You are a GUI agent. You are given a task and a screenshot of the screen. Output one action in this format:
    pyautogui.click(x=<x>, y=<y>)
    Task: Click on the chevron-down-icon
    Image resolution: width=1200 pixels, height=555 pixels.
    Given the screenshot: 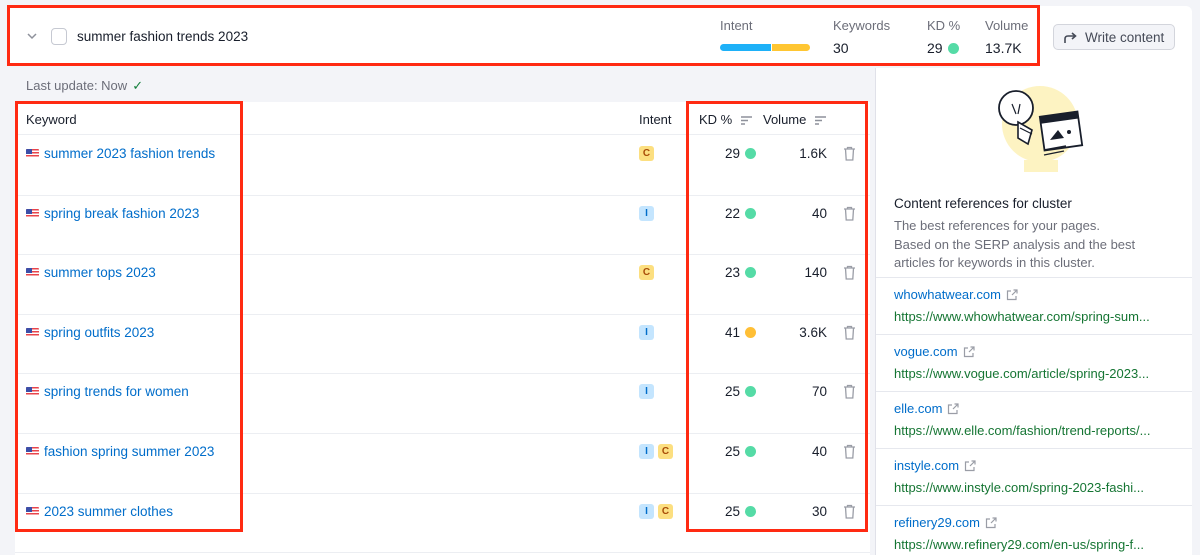 What is the action you would take?
    pyautogui.click(x=32, y=36)
    